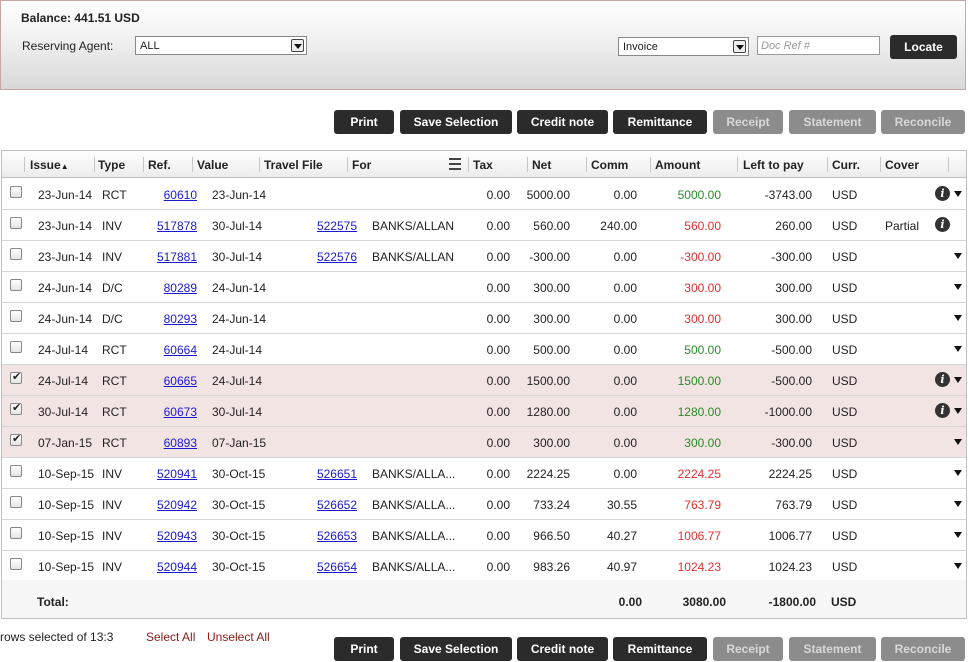  I want to click on column-header-issue: Issue▲, so click(49, 165).